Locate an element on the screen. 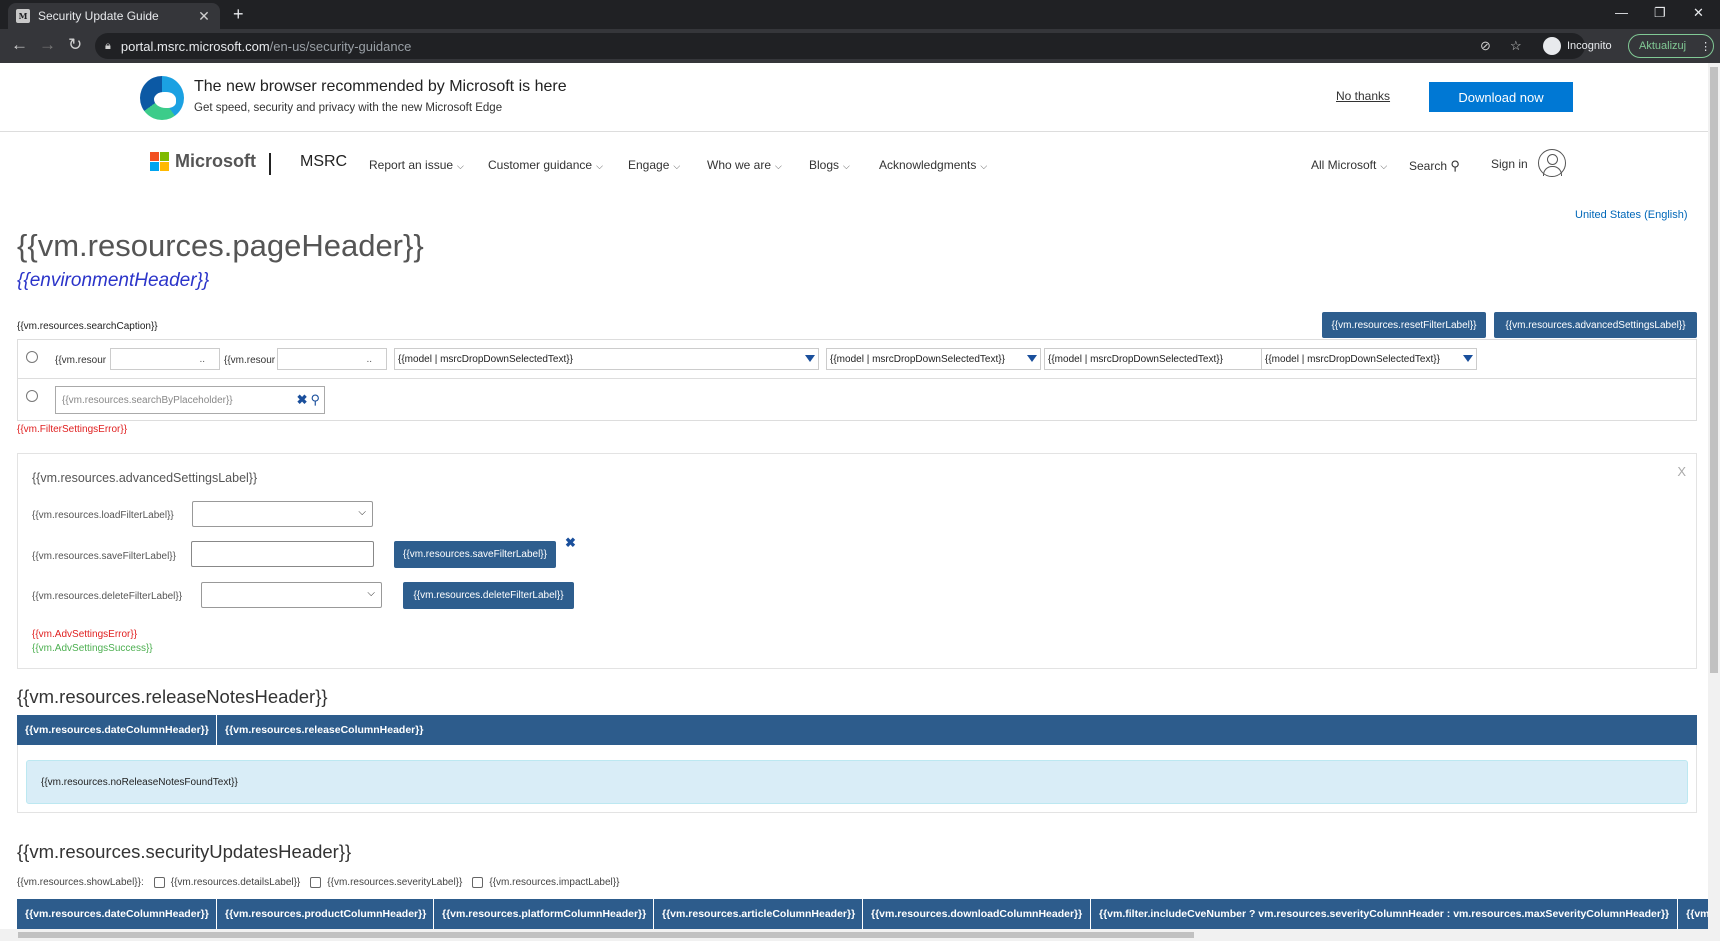 The width and height of the screenshot is (1720, 941). browser-tab: M Security Update Guide ✕ is located at coordinates (114, 16).